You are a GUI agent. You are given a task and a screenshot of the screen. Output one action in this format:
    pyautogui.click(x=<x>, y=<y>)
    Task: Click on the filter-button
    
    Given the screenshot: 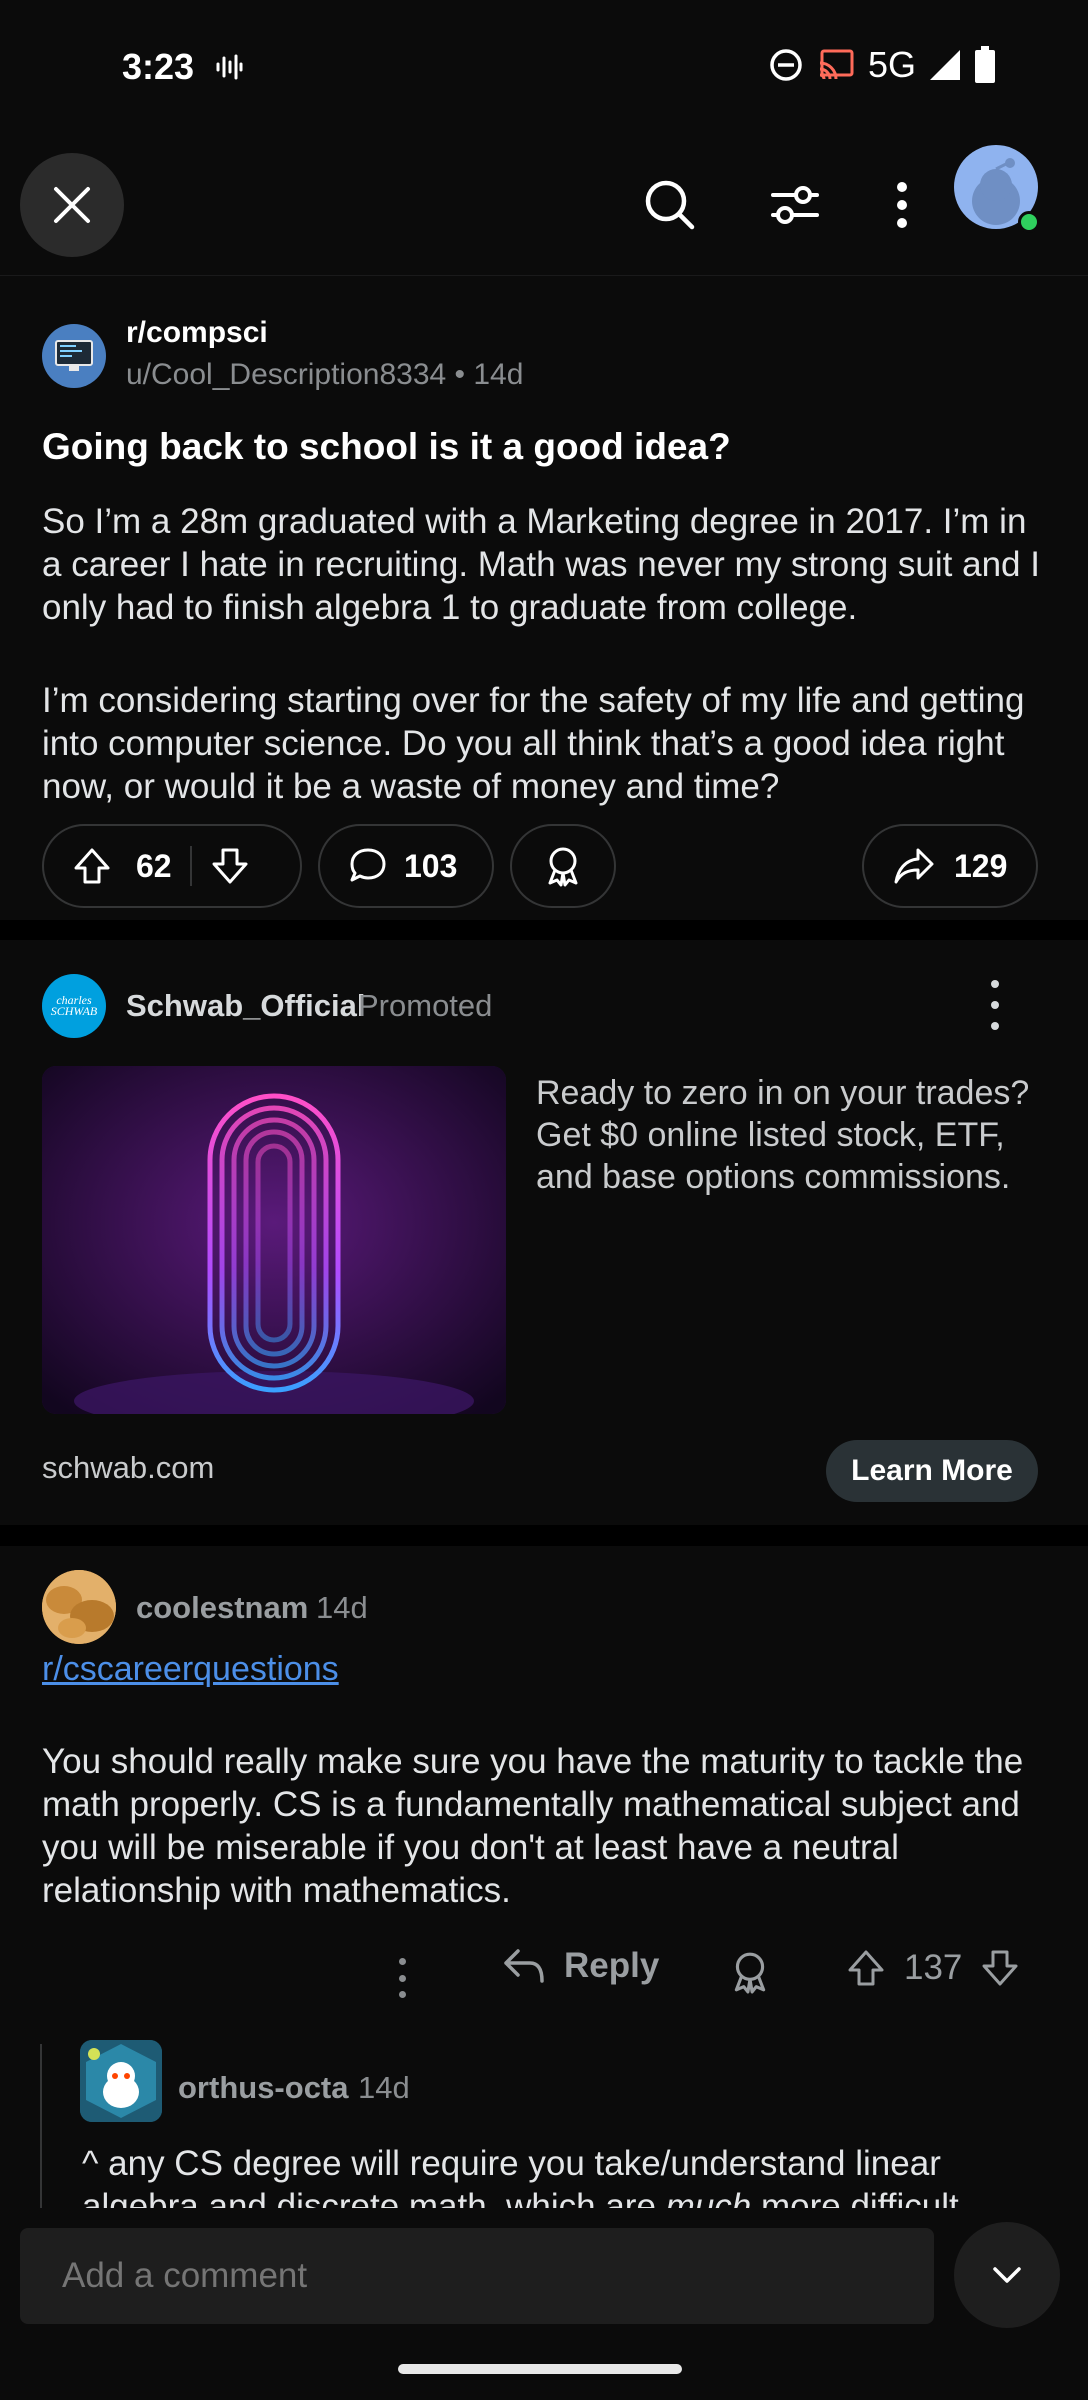 What is the action you would take?
    pyautogui.click(x=795, y=205)
    